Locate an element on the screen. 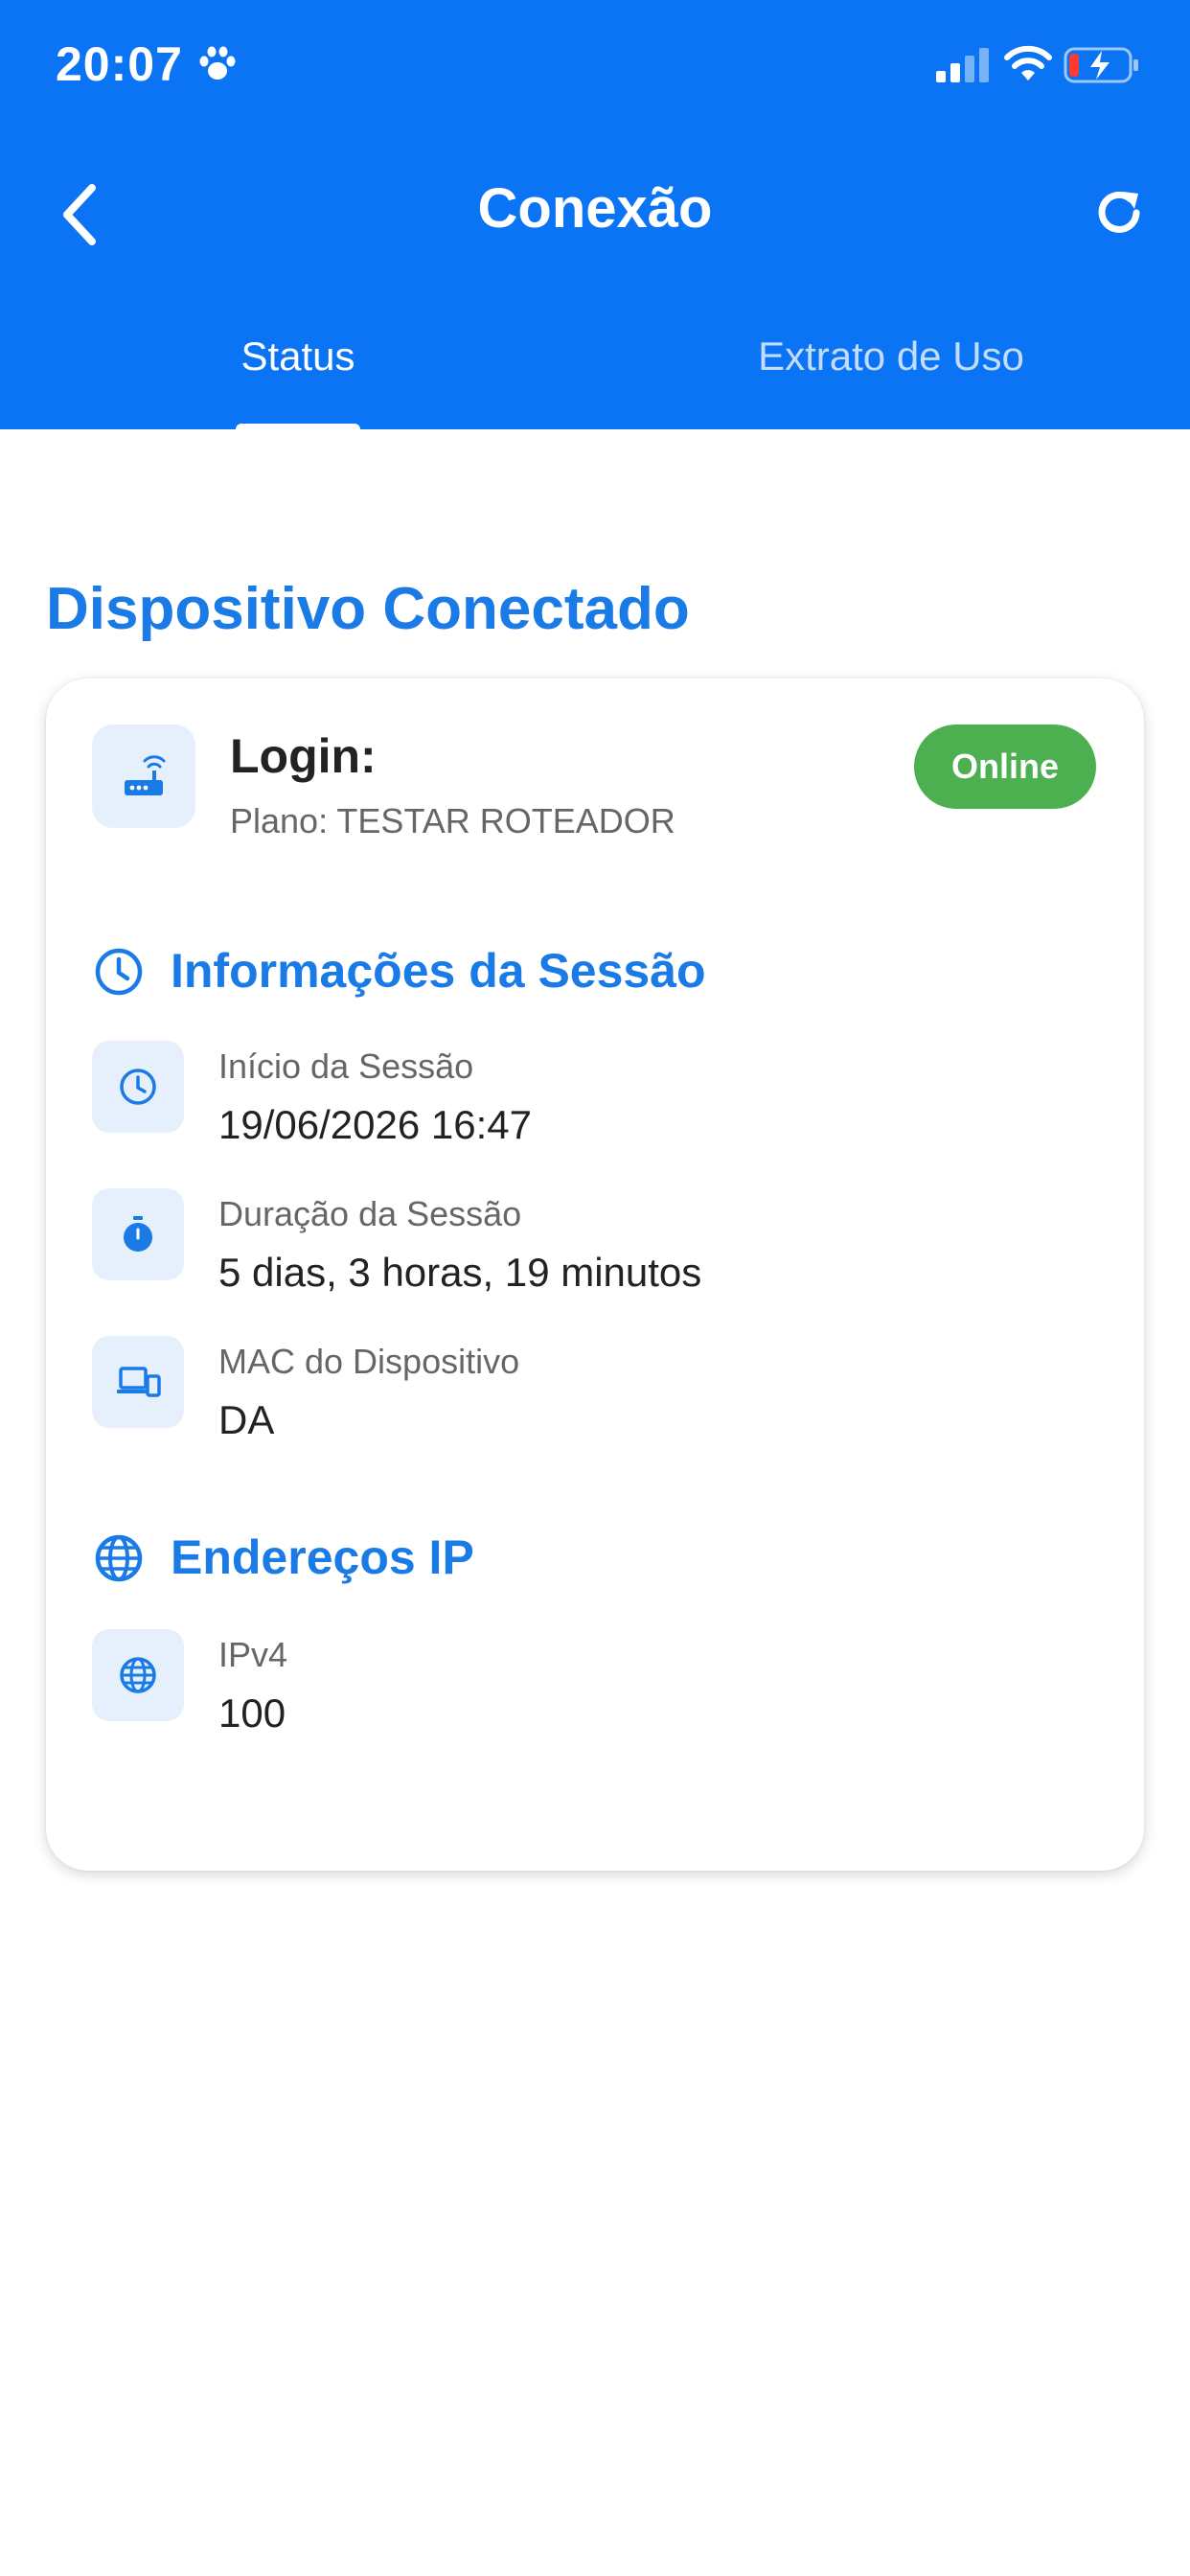  session-start-label: Início da Sessão is located at coordinates (346, 1066).